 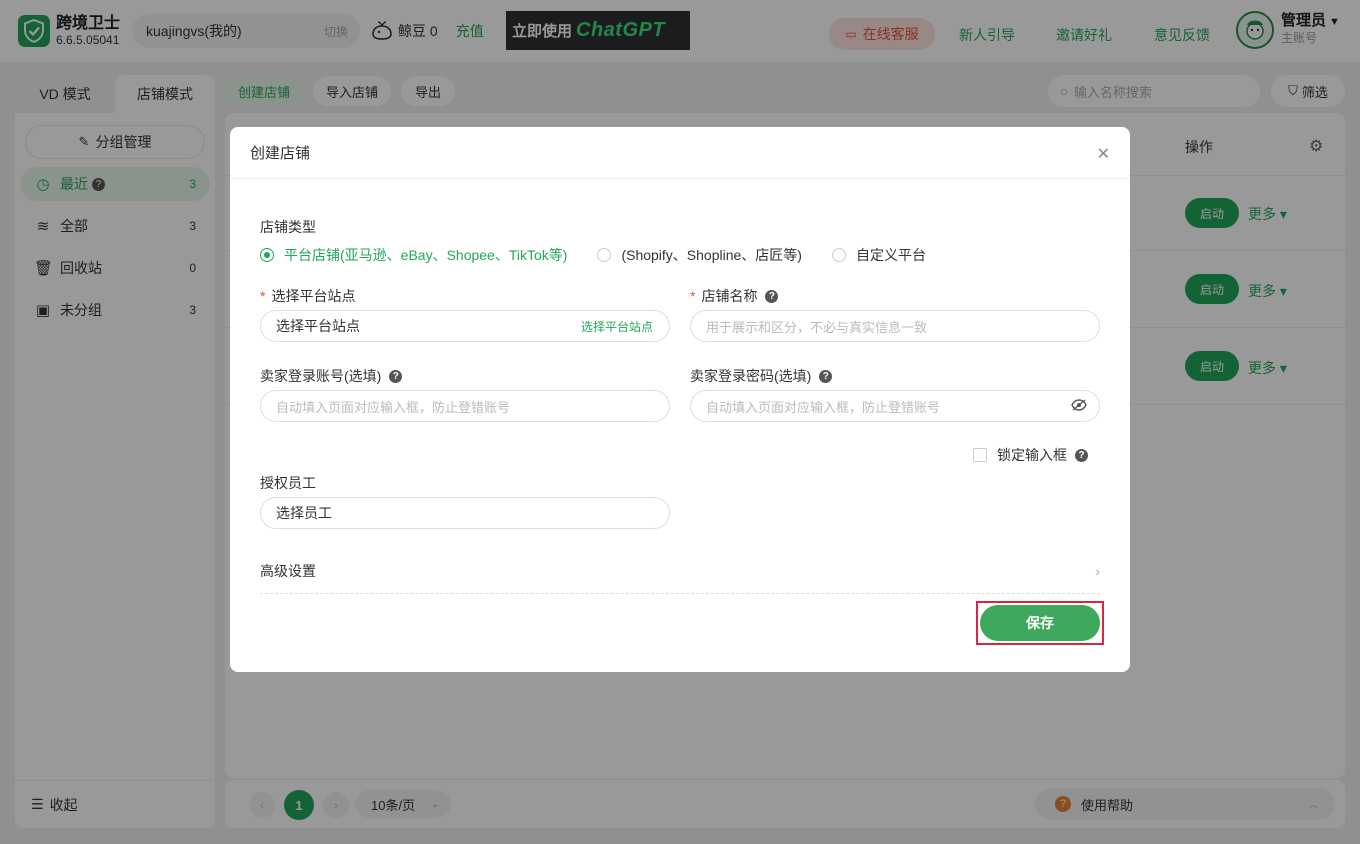 I want to click on chevron-right-icon: ›, so click(x=1097, y=571).